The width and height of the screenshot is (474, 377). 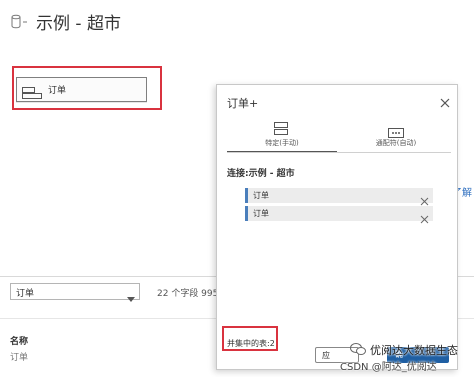 I want to click on union-table-pill: 订单, so click(x=81, y=89).